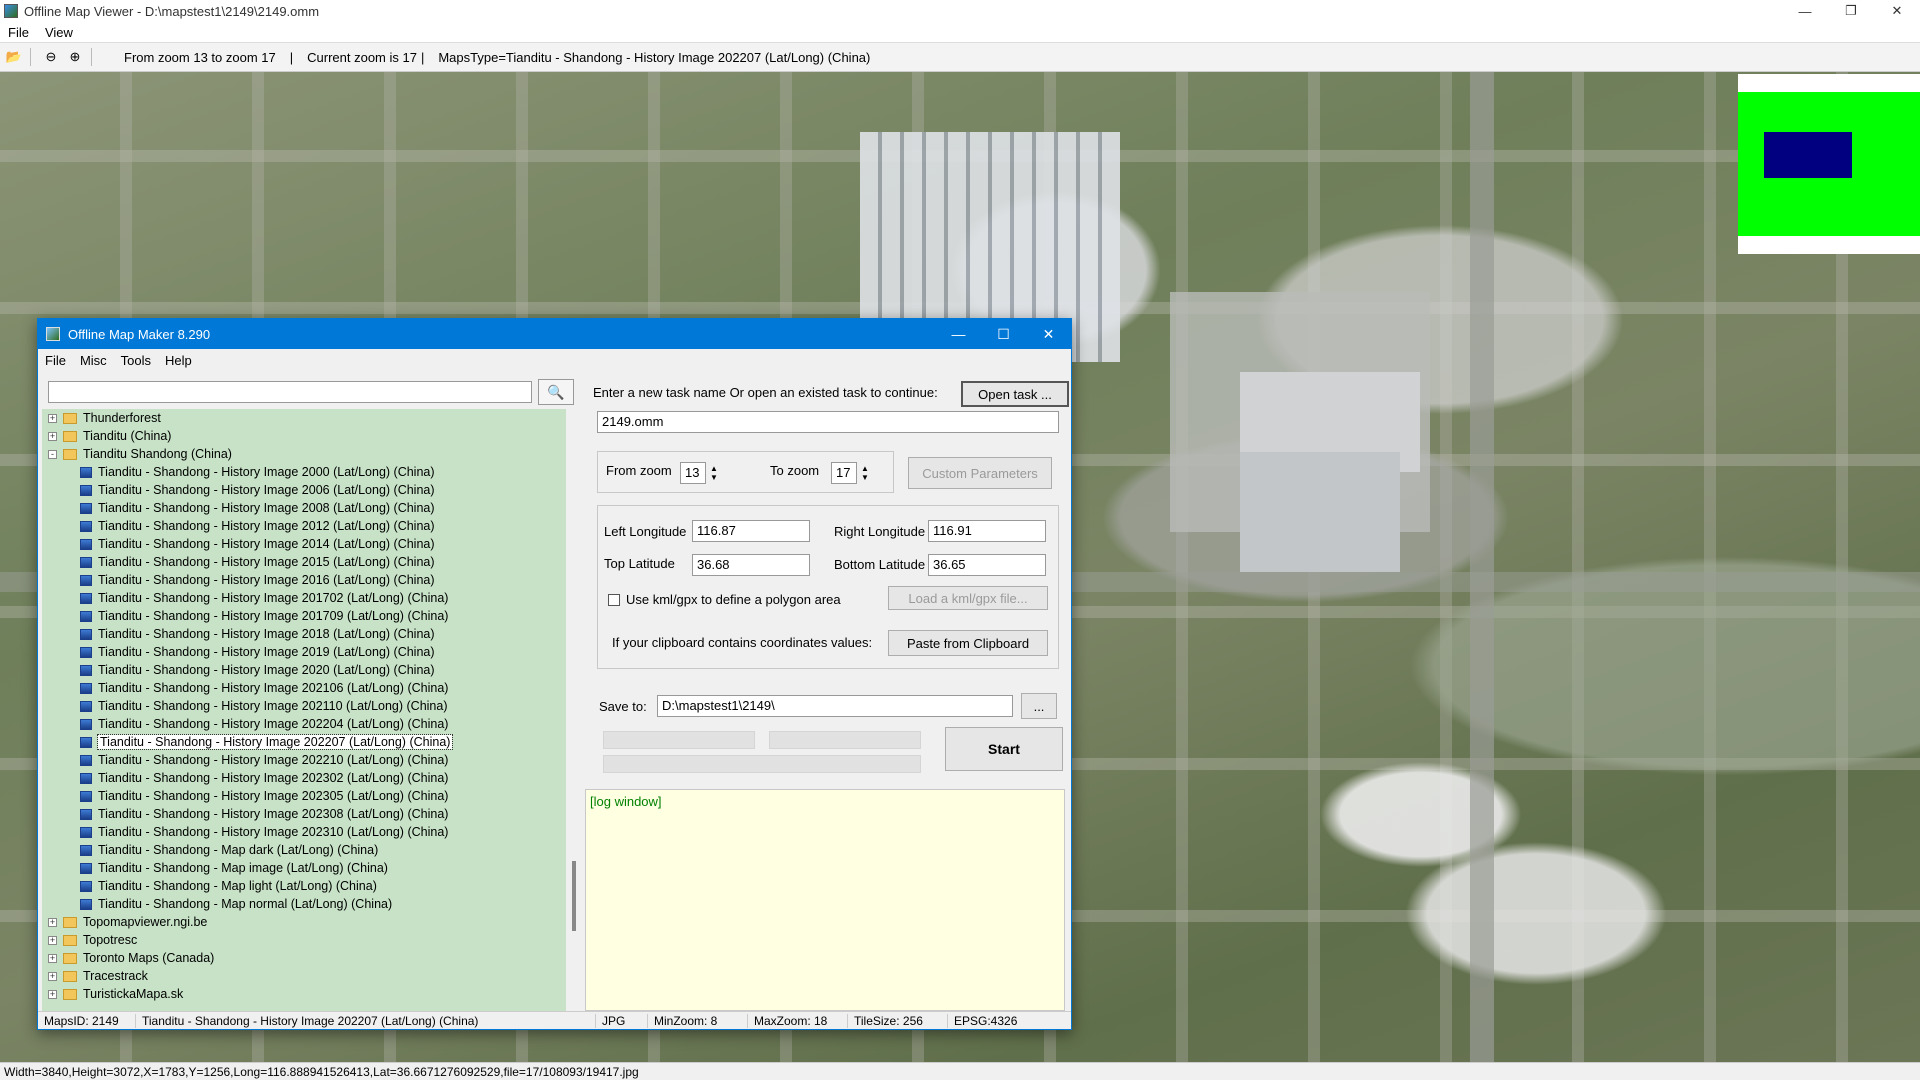 Image resolution: width=1920 pixels, height=1080 pixels. I want to click on tree-folder-item: - Tianditu Shandong (China), so click(304, 454).